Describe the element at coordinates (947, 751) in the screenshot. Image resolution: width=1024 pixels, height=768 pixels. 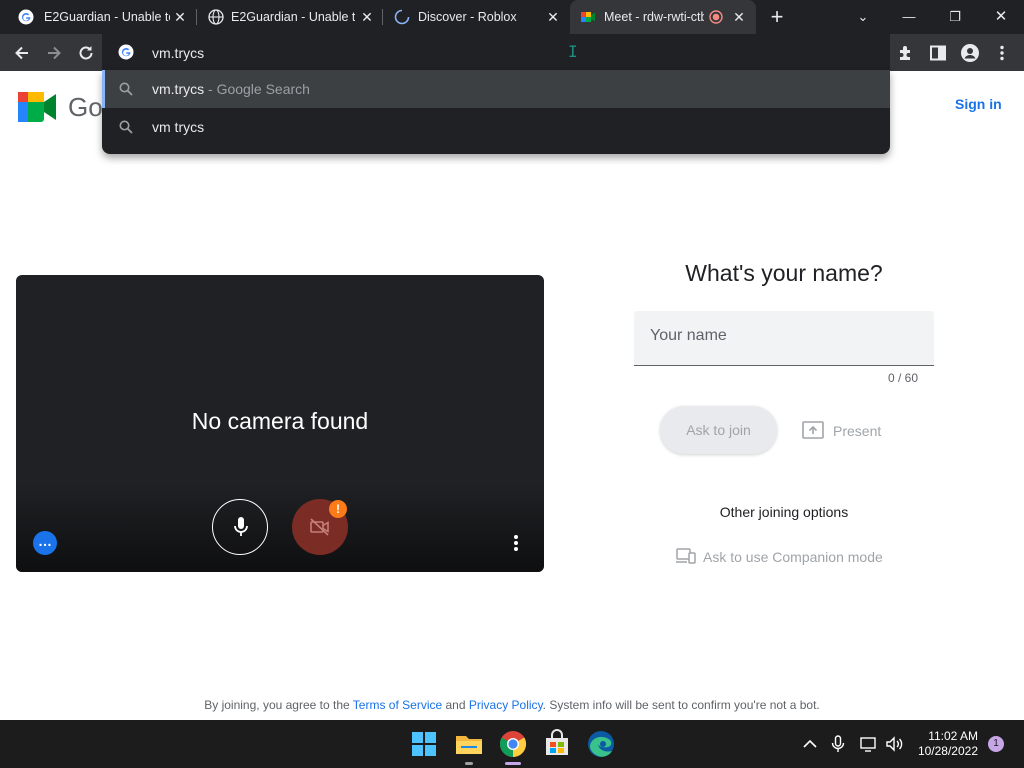
I see `clock-date: 10/28/2022` at that location.